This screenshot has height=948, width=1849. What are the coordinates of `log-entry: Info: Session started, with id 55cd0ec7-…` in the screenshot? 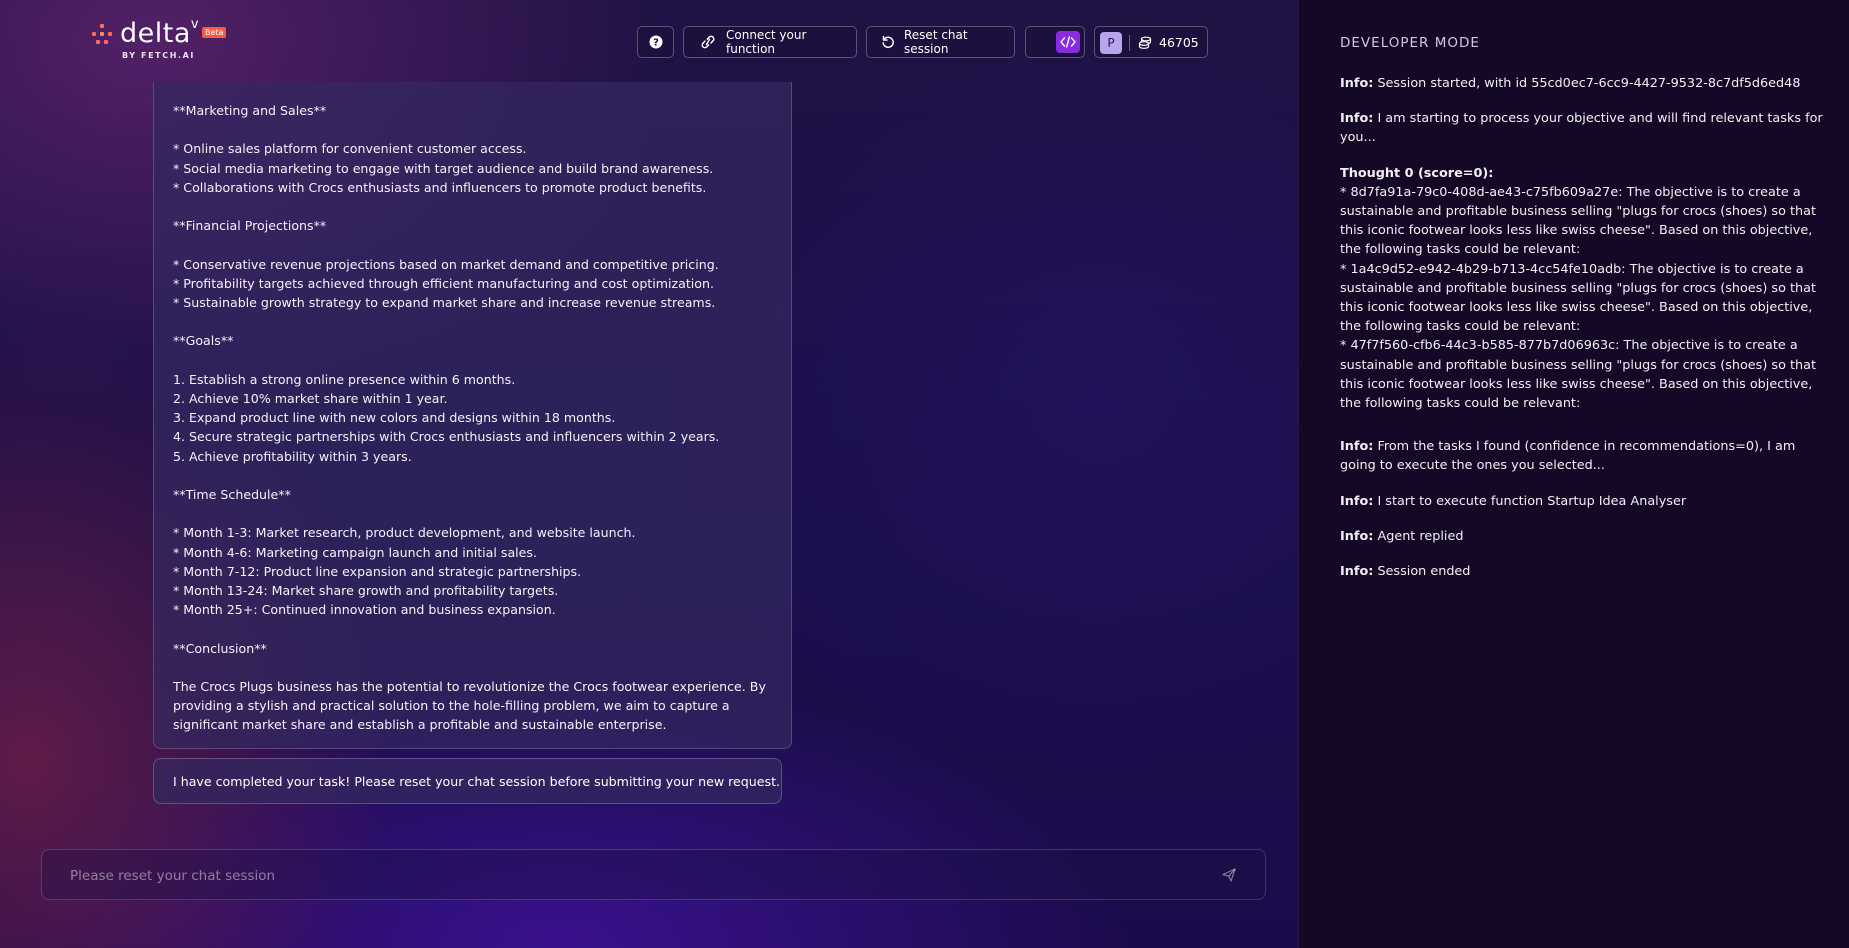 It's located at (1570, 83).